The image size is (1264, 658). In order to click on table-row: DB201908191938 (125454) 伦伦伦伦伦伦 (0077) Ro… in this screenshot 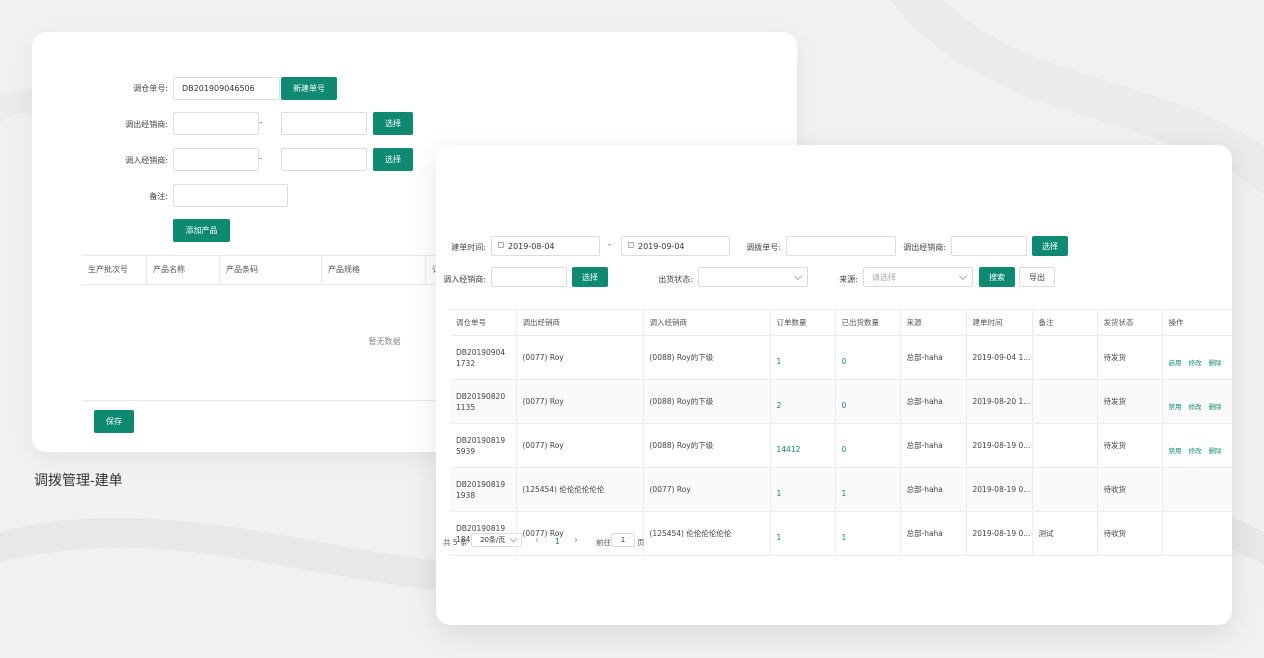, I will do `click(841, 489)`.